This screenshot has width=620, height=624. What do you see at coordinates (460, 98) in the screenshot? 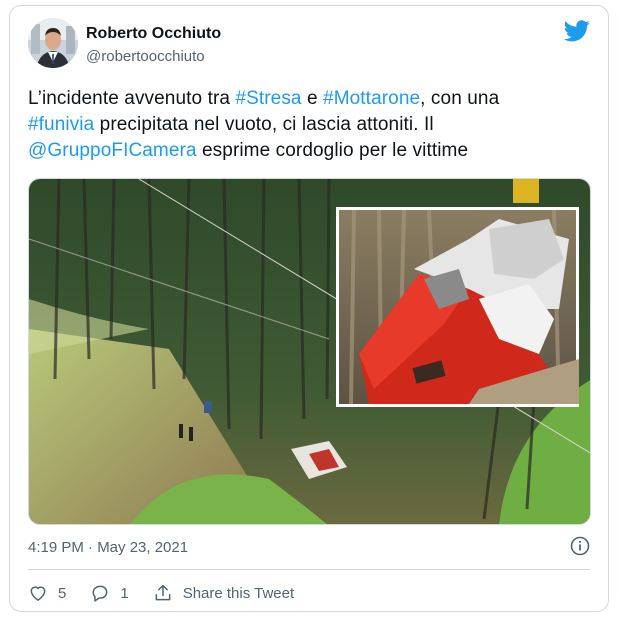
I see `text-segment: , con una` at bounding box center [460, 98].